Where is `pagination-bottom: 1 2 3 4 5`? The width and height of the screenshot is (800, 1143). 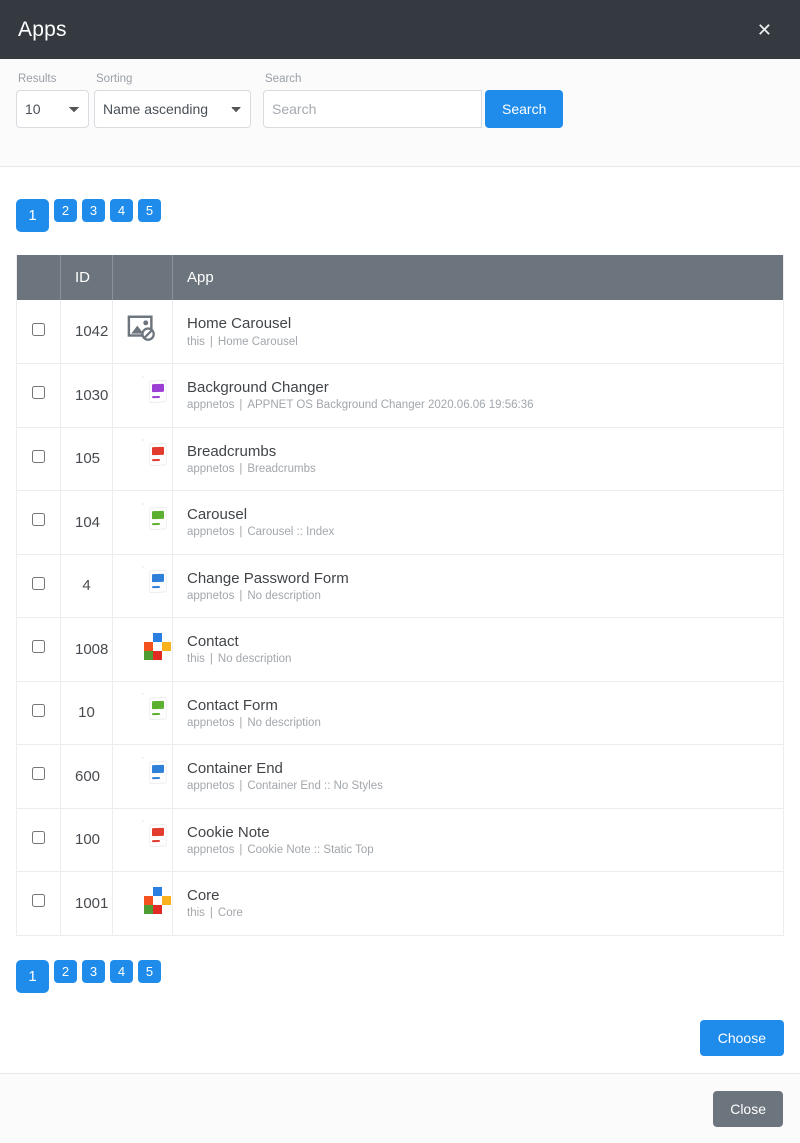 pagination-bottom: 1 2 3 4 5 is located at coordinates (400, 976).